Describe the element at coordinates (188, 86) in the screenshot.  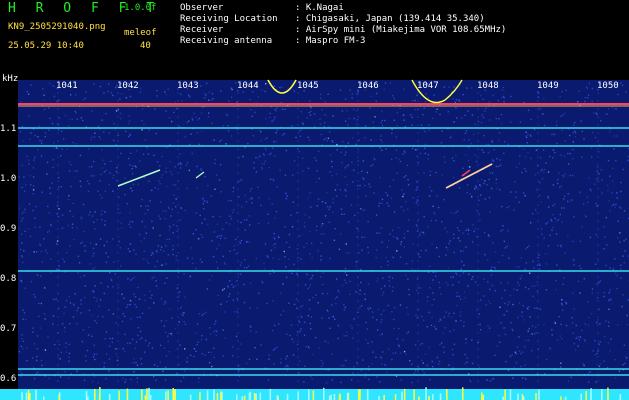
I see `x-tick-label: 1043` at that location.